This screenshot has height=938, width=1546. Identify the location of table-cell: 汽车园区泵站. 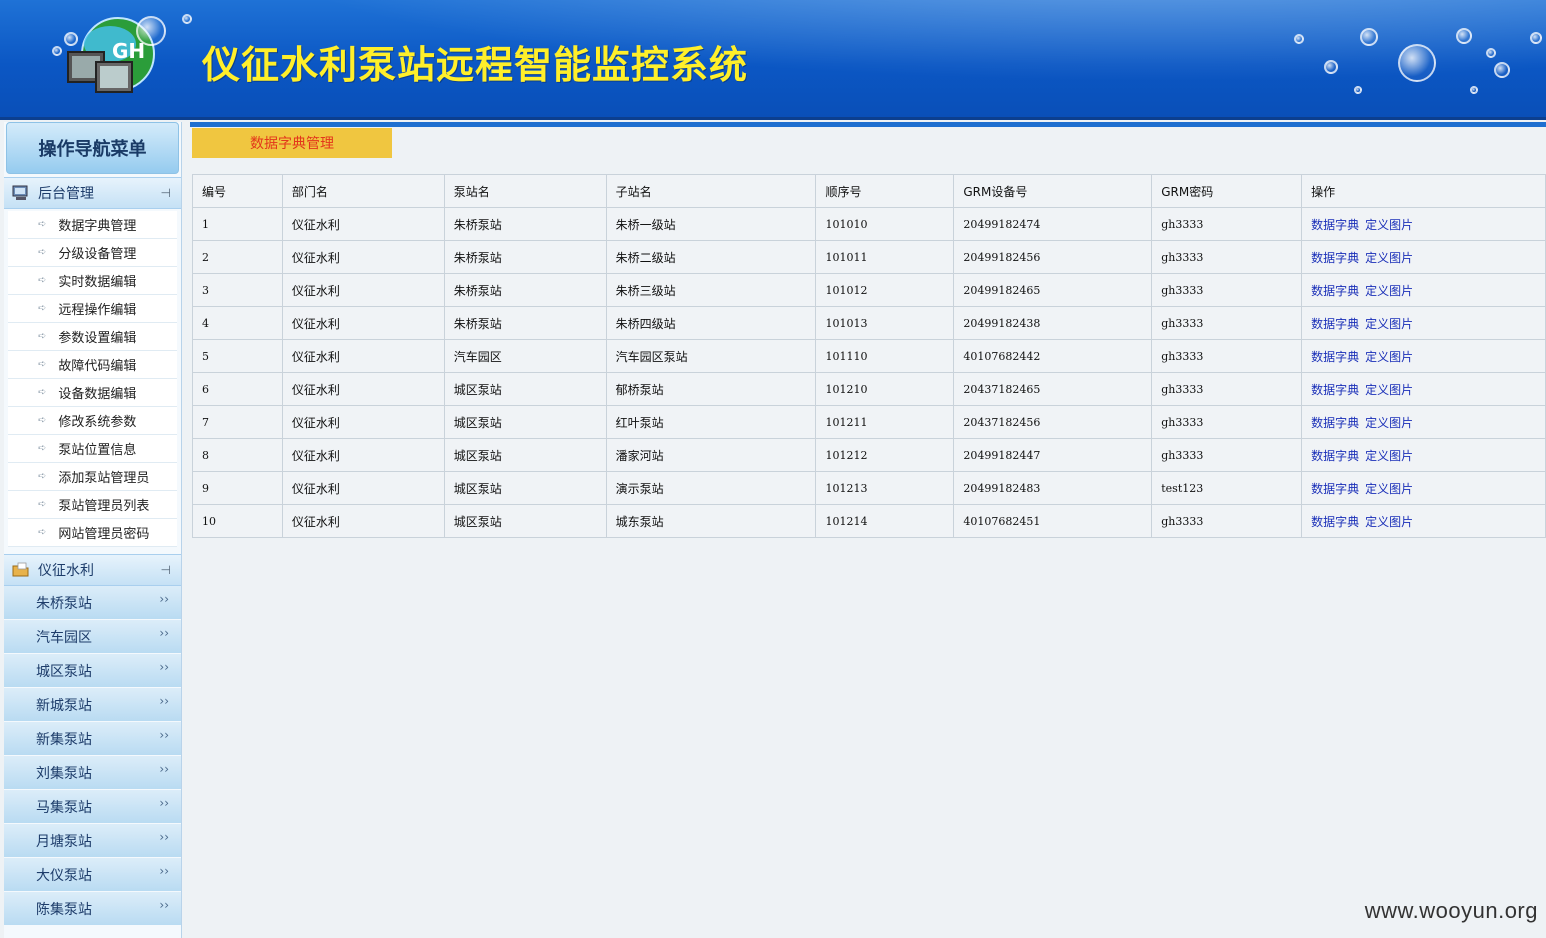
(711, 356).